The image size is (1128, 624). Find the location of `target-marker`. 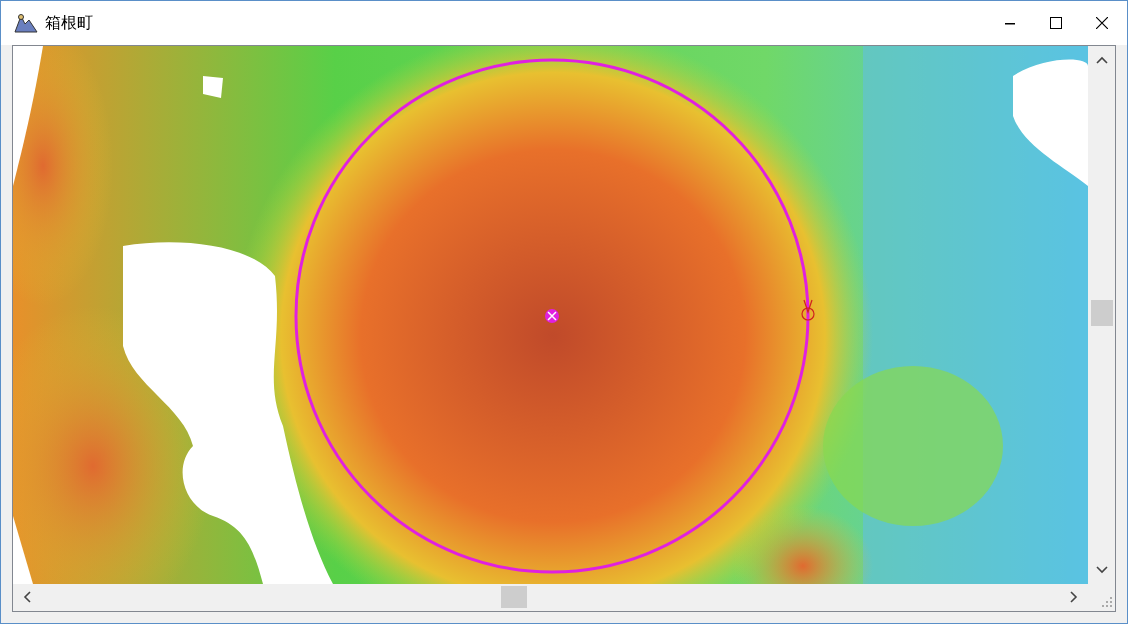

target-marker is located at coordinates (552, 316).